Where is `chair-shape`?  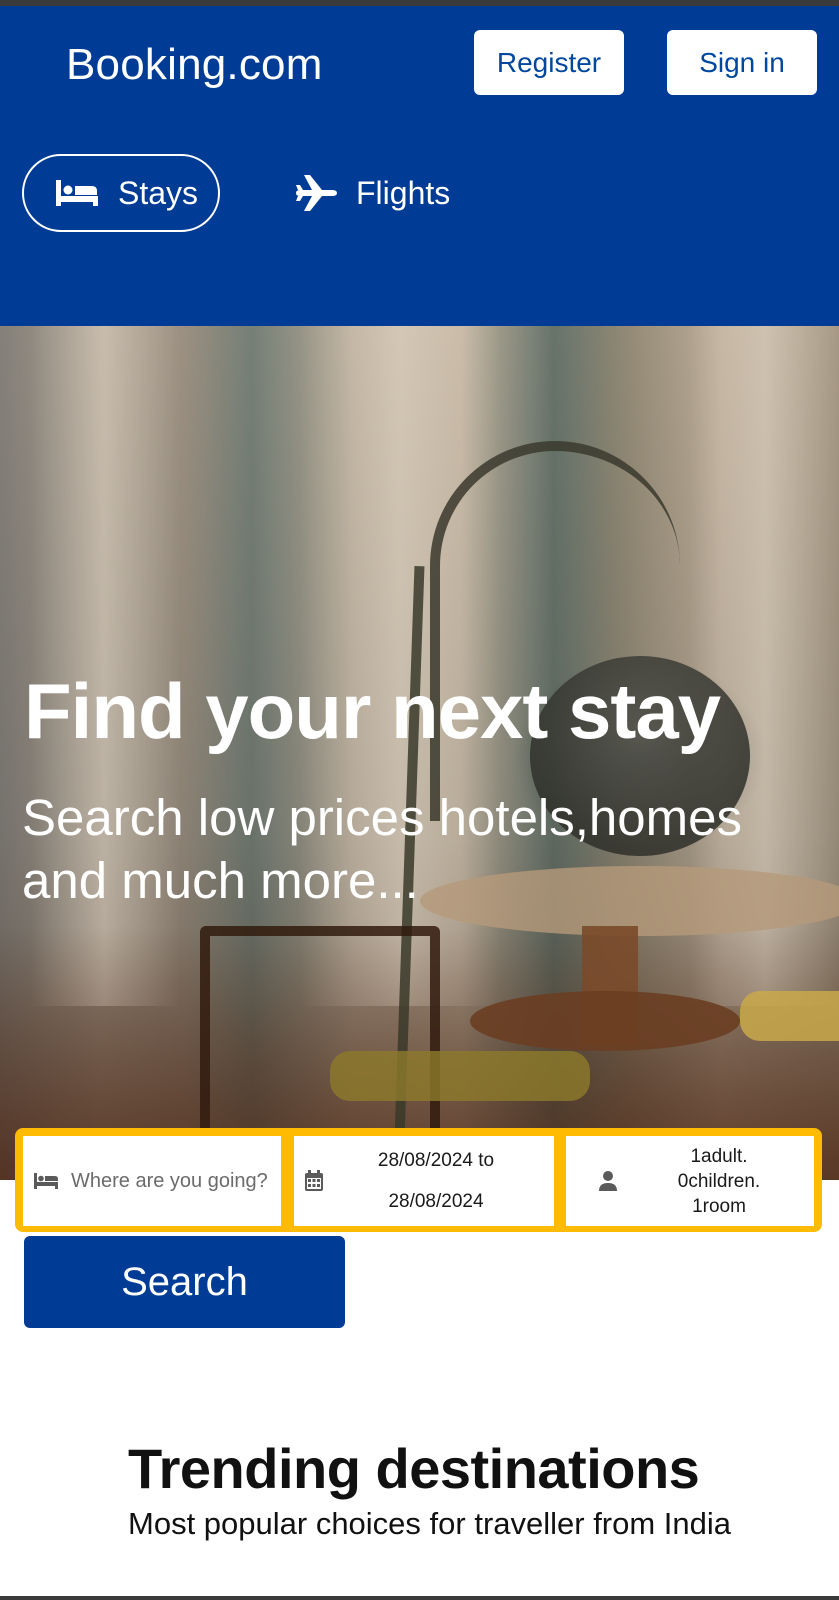 chair-shape is located at coordinates (320, 1036).